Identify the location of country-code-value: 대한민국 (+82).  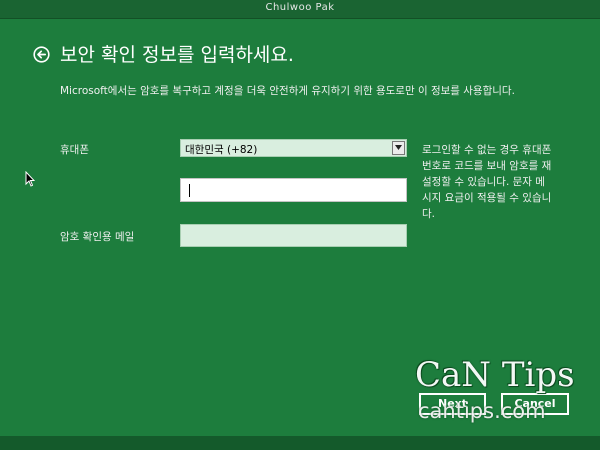
(221, 150).